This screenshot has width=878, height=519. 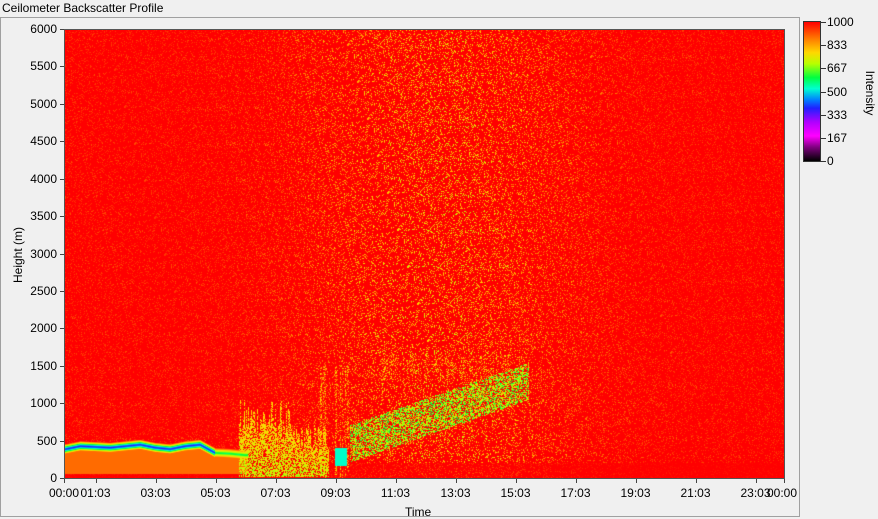 What do you see at coordinates (837, 137) in the screenshot?
I see `colorbar-tick-label: 167` at bounding box center [837, 137].